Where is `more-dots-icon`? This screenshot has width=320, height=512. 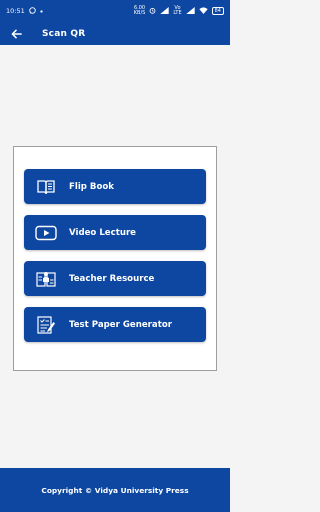
more-dots-icon is located at coordinates (41, 11).